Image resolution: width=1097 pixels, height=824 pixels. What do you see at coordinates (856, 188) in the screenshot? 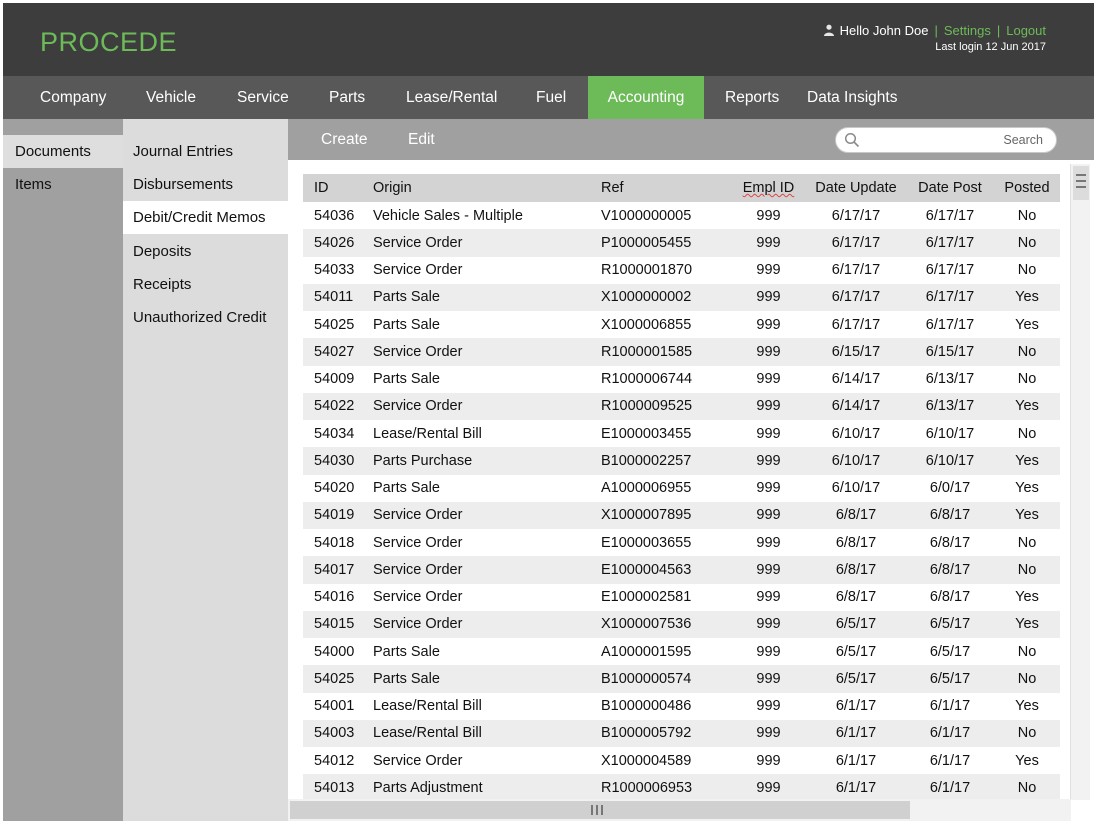
I see `column-header-date-update: Date Update` at bounding box center [856, 188].